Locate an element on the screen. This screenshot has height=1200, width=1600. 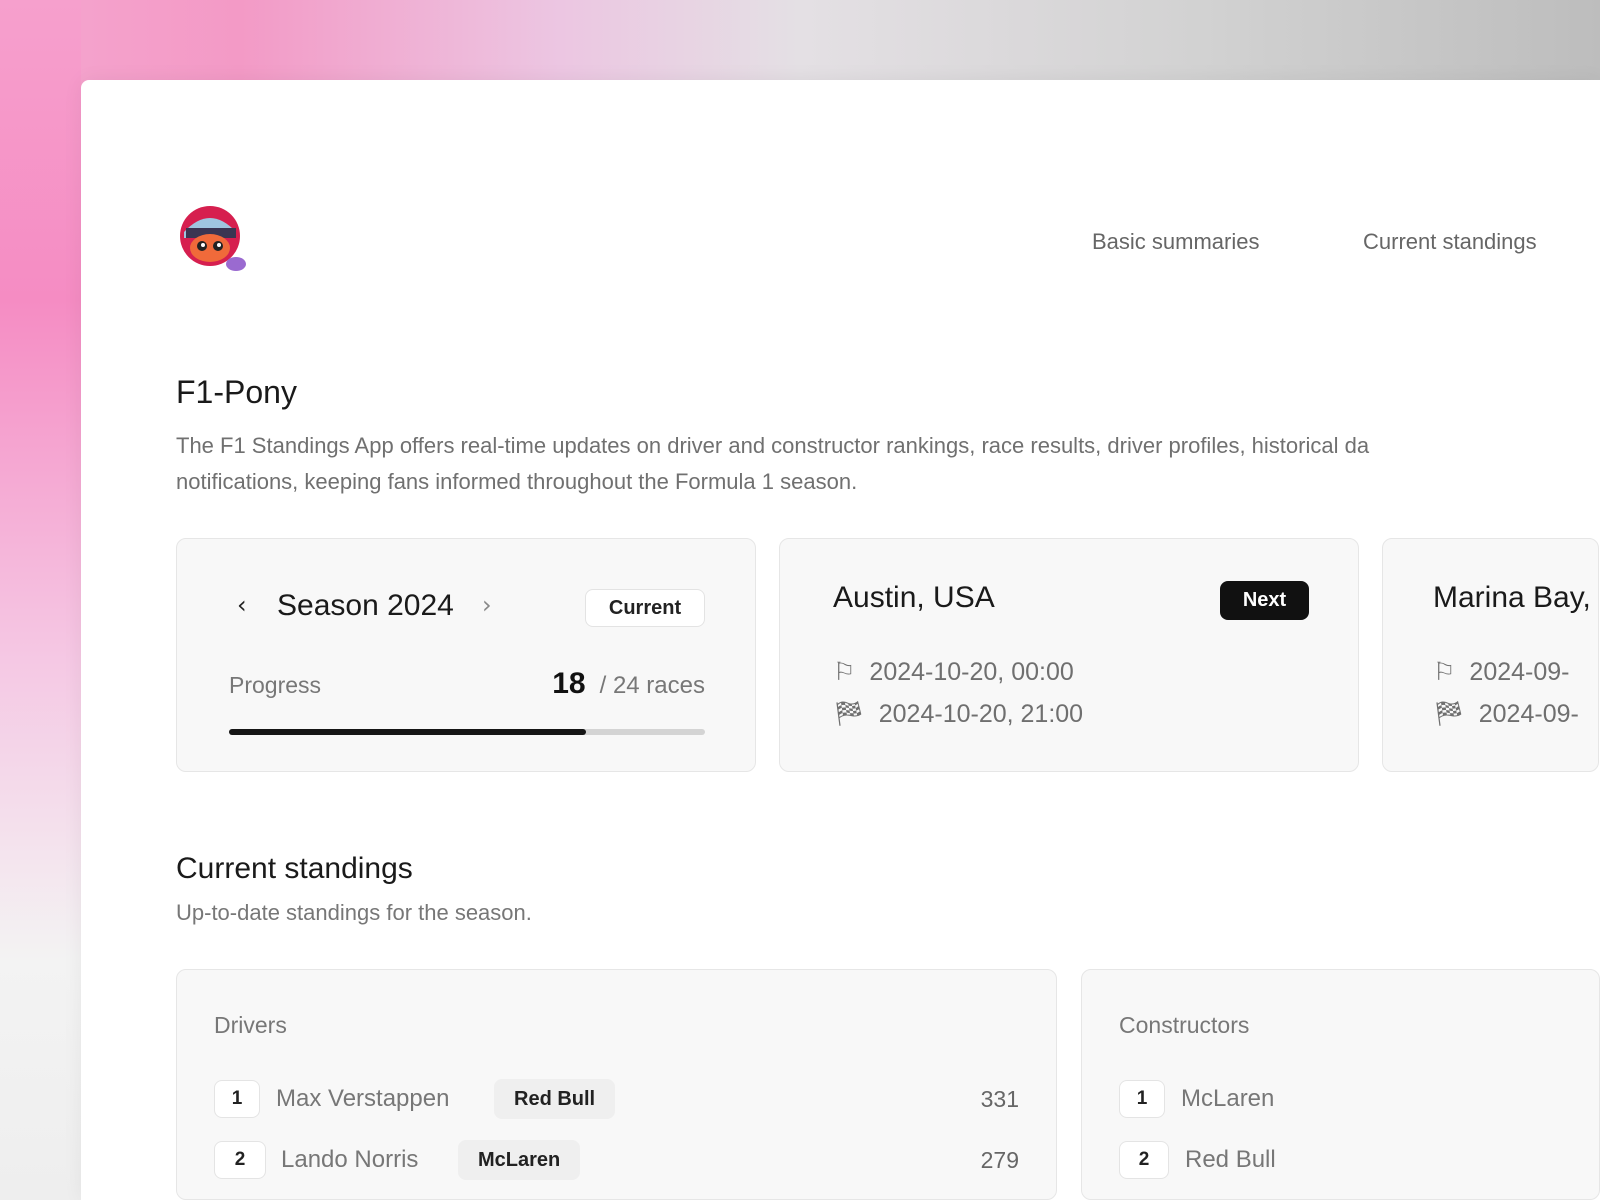
team-tag: McLaren is located at coordinates (519, 1160).